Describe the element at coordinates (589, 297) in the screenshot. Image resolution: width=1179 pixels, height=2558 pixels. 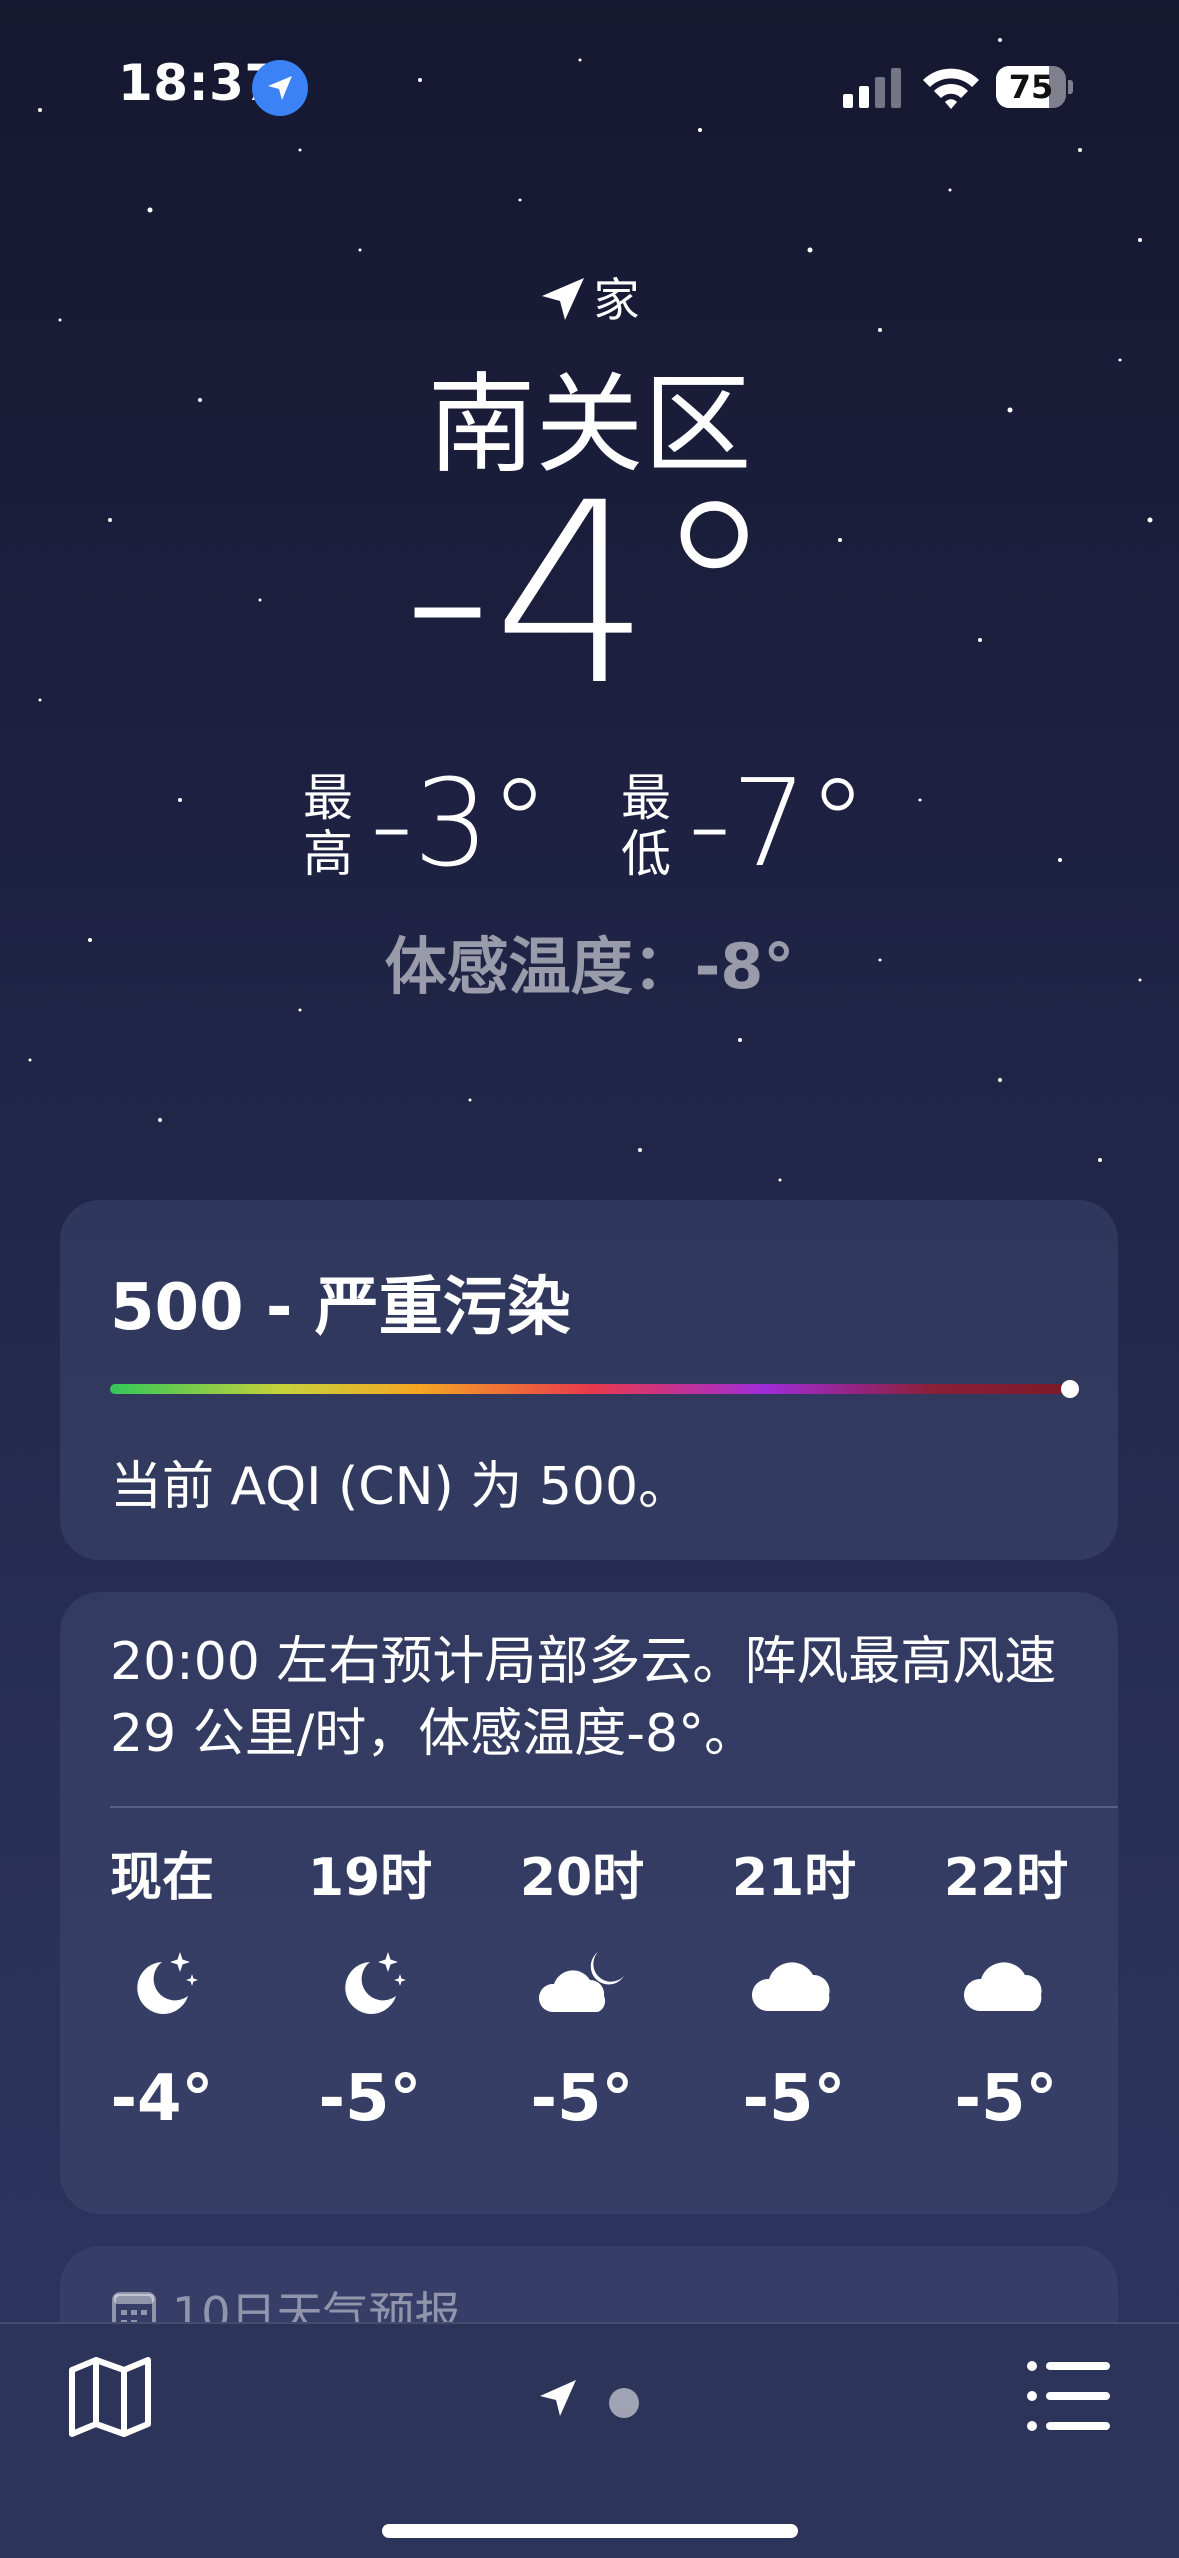
I see `home-location-row: 家` at that location.